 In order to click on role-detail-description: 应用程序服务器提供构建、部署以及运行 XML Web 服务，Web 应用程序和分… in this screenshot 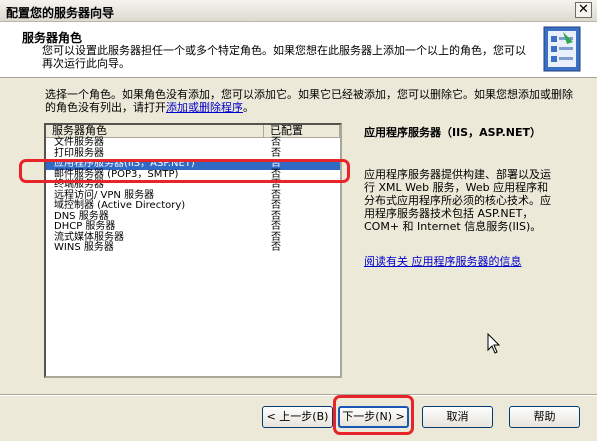, I will do `click(457, 200)`.